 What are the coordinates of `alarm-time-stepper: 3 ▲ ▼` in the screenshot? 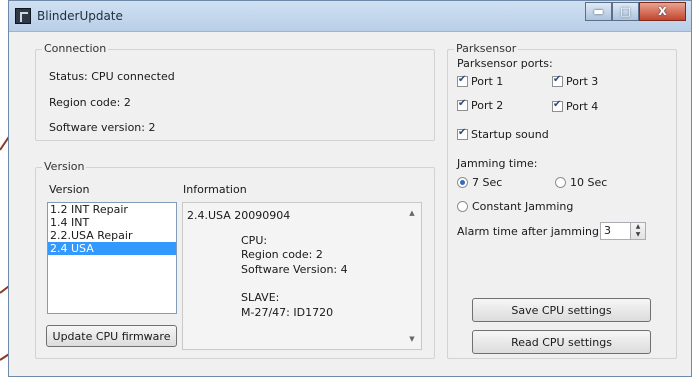 It's located at (623, 231).